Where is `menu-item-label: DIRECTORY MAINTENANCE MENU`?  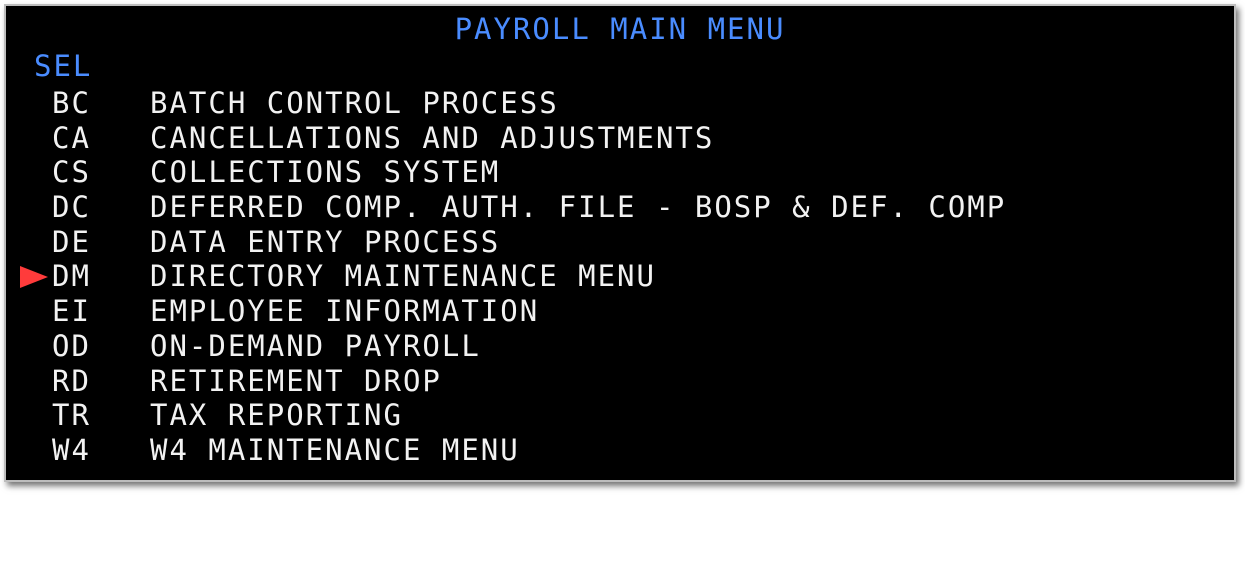
menu-item-label: DIRECTORY MAINTENANCE MENU is located at coordinates (403, 276).